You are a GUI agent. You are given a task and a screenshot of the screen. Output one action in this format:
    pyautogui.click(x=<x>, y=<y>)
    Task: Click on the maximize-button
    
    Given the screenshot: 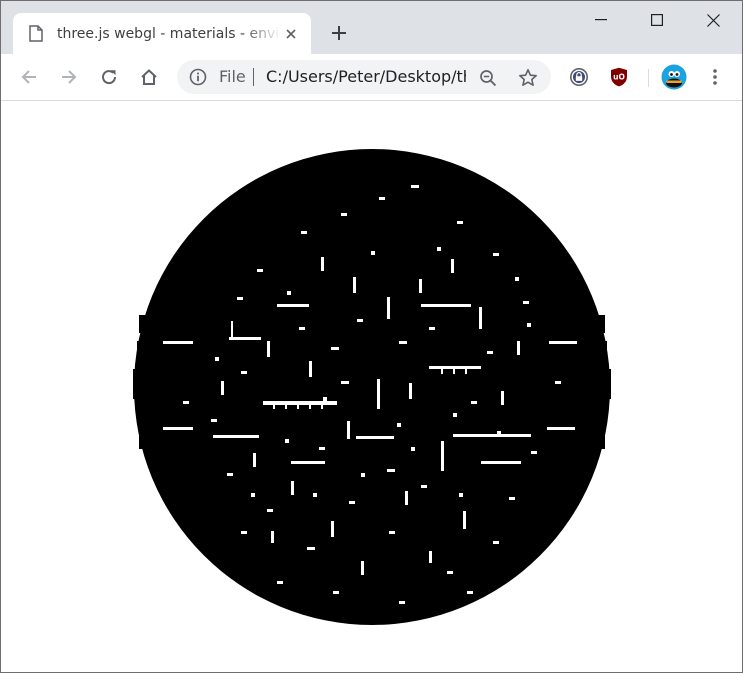 What is the action you would take?
    pyautogui.click(x=657, y=20)
    